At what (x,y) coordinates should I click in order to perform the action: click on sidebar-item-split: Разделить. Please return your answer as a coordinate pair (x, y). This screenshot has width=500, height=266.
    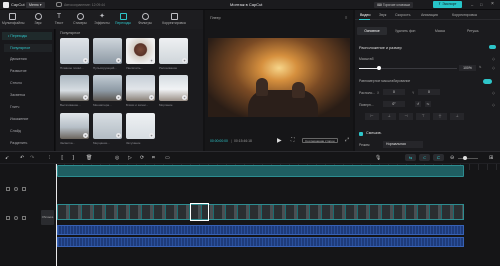
    Looking at the image, I should click on (28, 143).